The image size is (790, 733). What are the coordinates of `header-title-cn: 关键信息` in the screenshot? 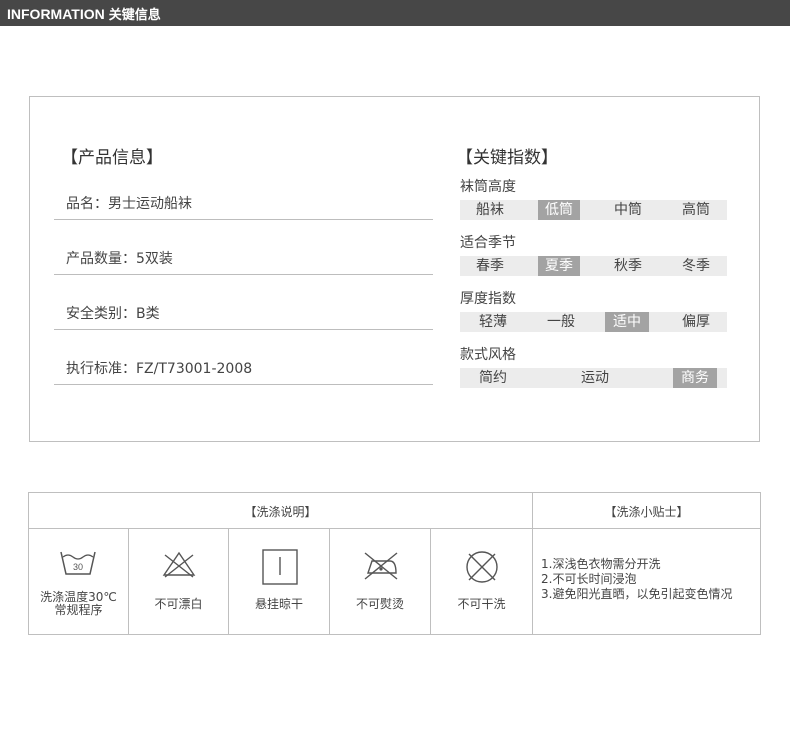 It's located at (134, 15).